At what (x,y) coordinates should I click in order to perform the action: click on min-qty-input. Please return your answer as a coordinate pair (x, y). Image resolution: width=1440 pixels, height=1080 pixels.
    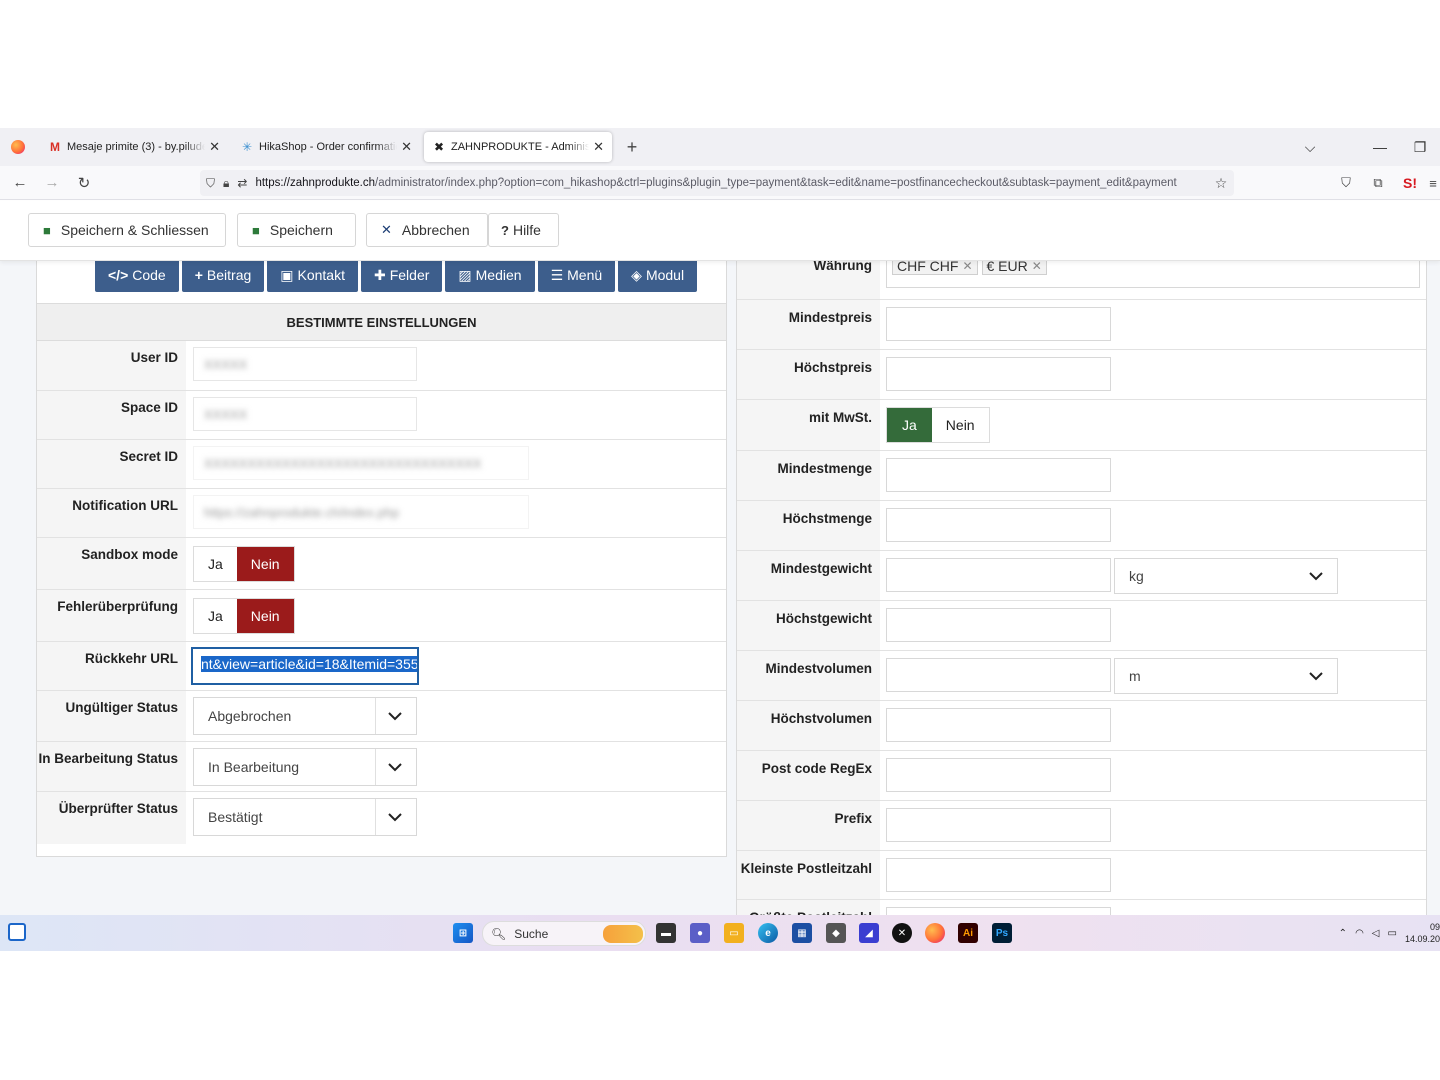
    Looking at the image, I should click on (998, 475).